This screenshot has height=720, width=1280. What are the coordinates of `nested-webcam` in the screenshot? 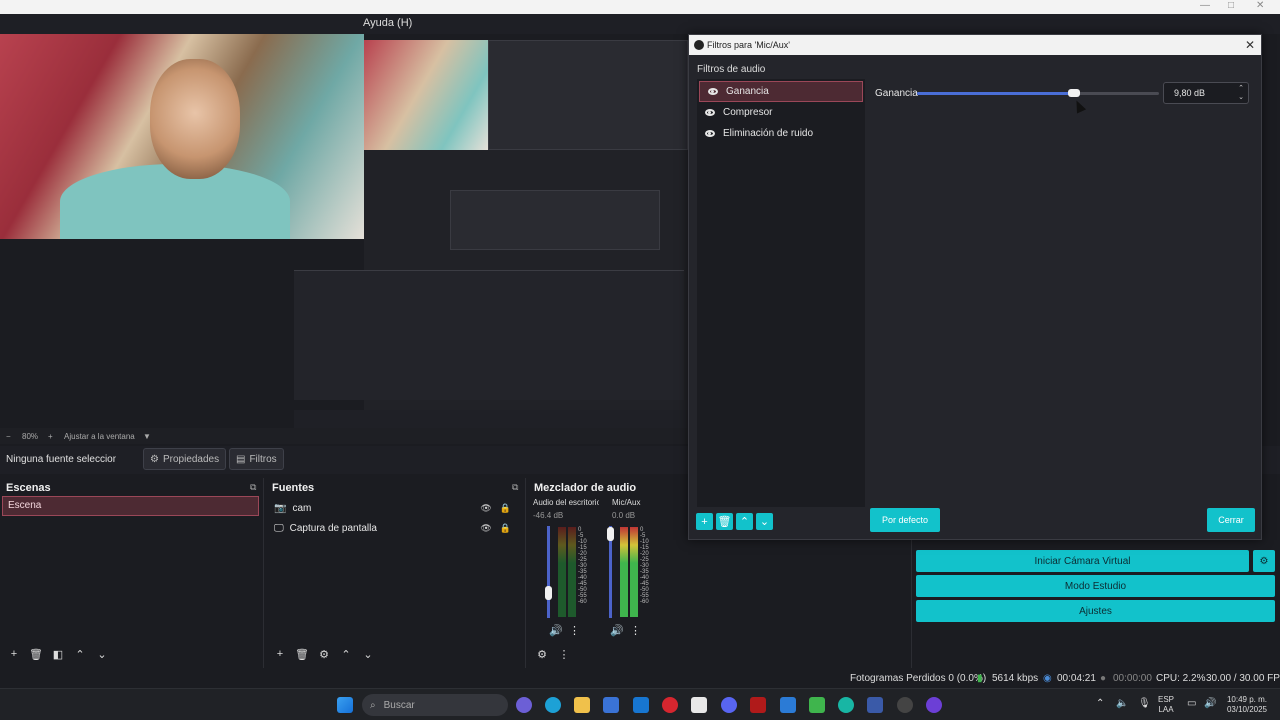 It's located at (426, 95).